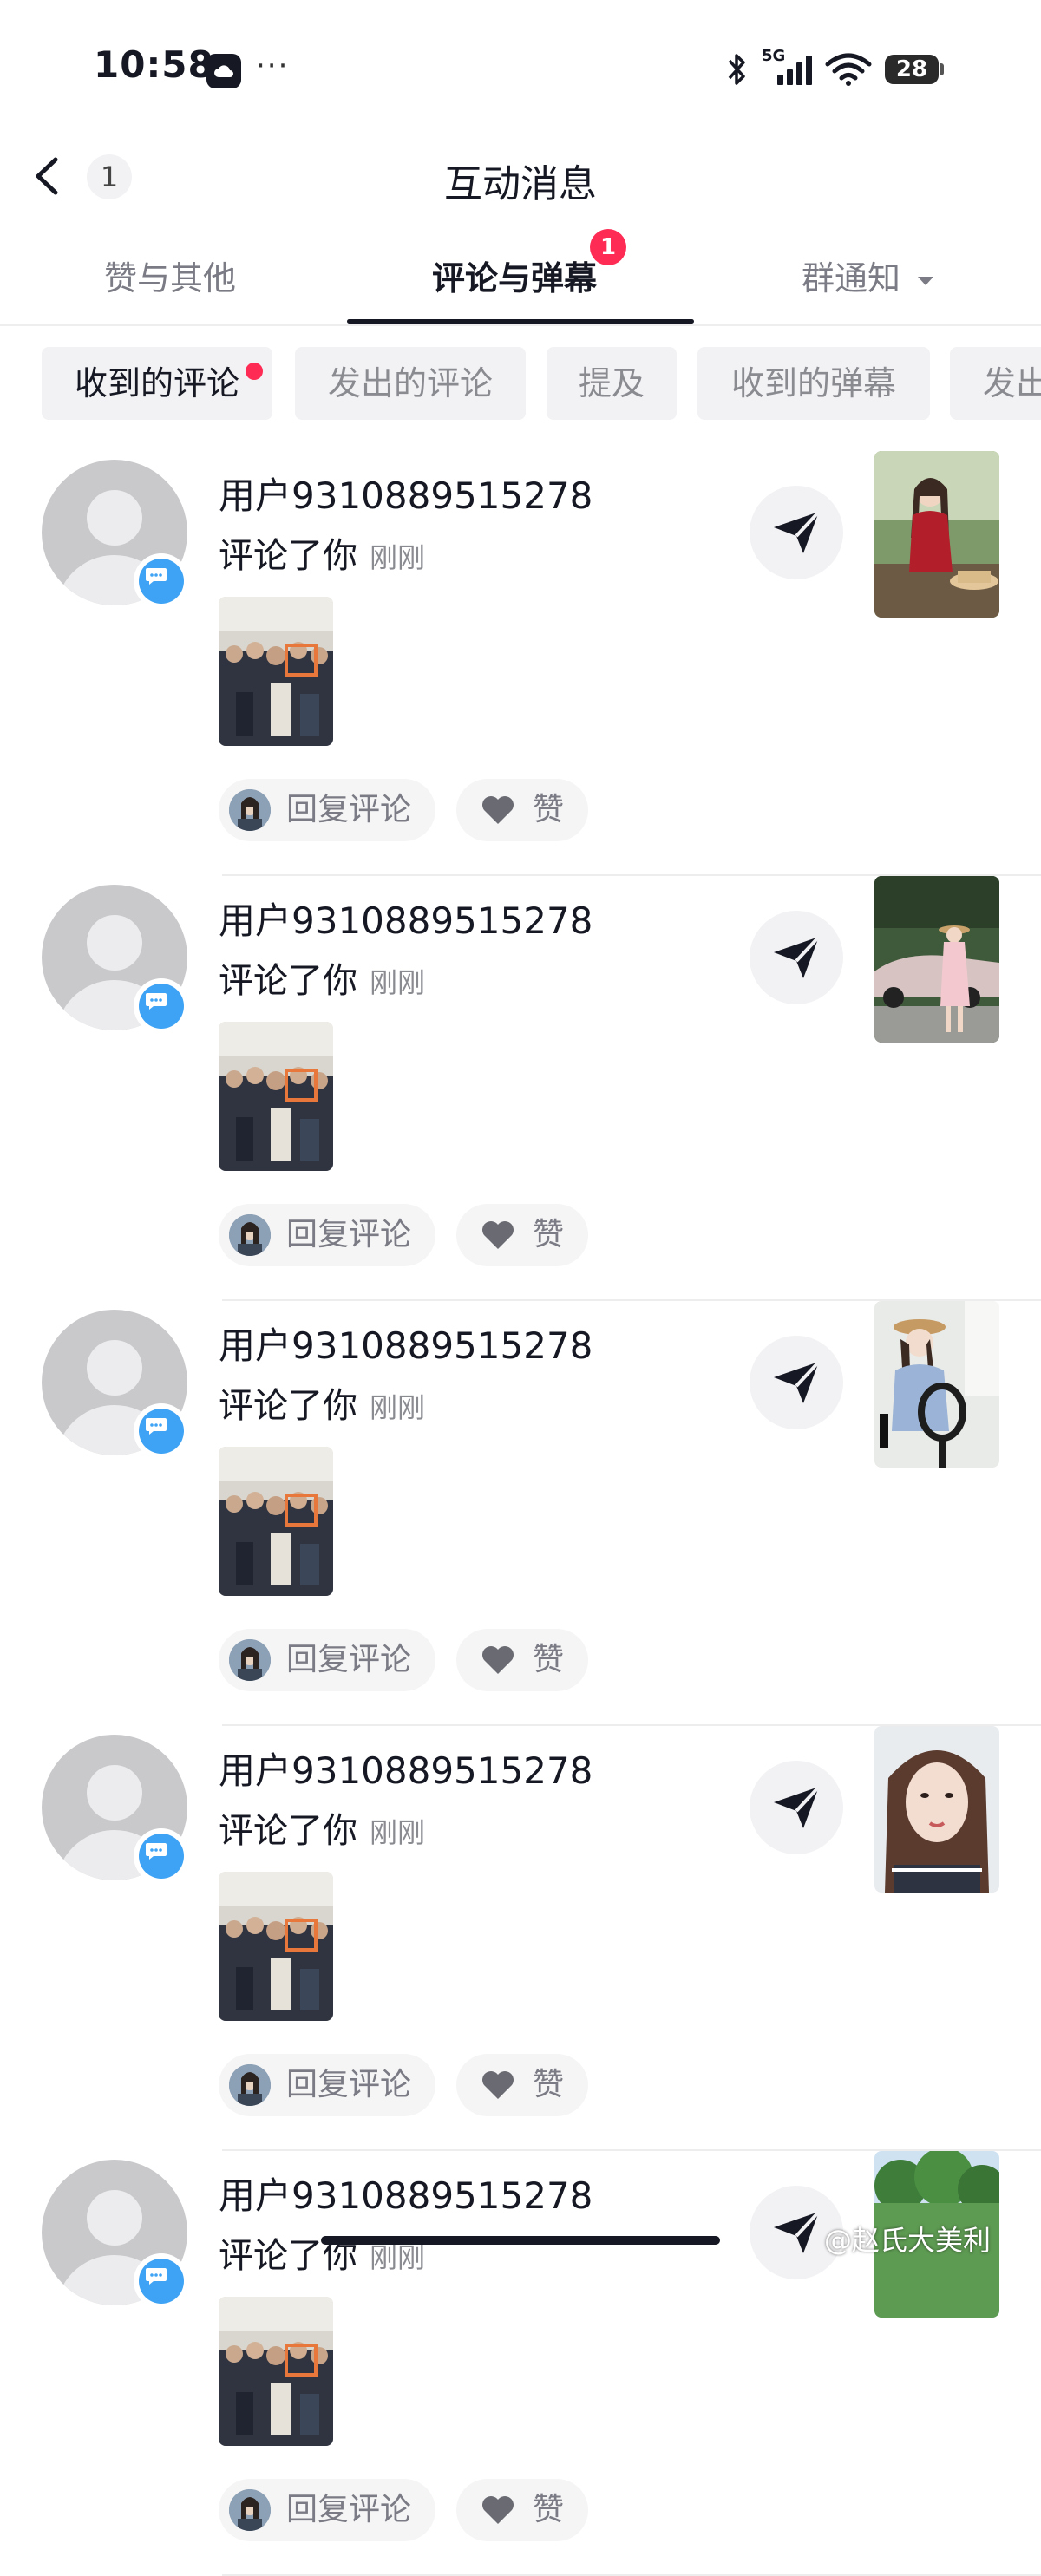 This screenshot has width=1041, height=2576. What do you see at coordinates (520, 2240) in the screenshot?
I see `home-indicator` at bounding box center [520, 2240].